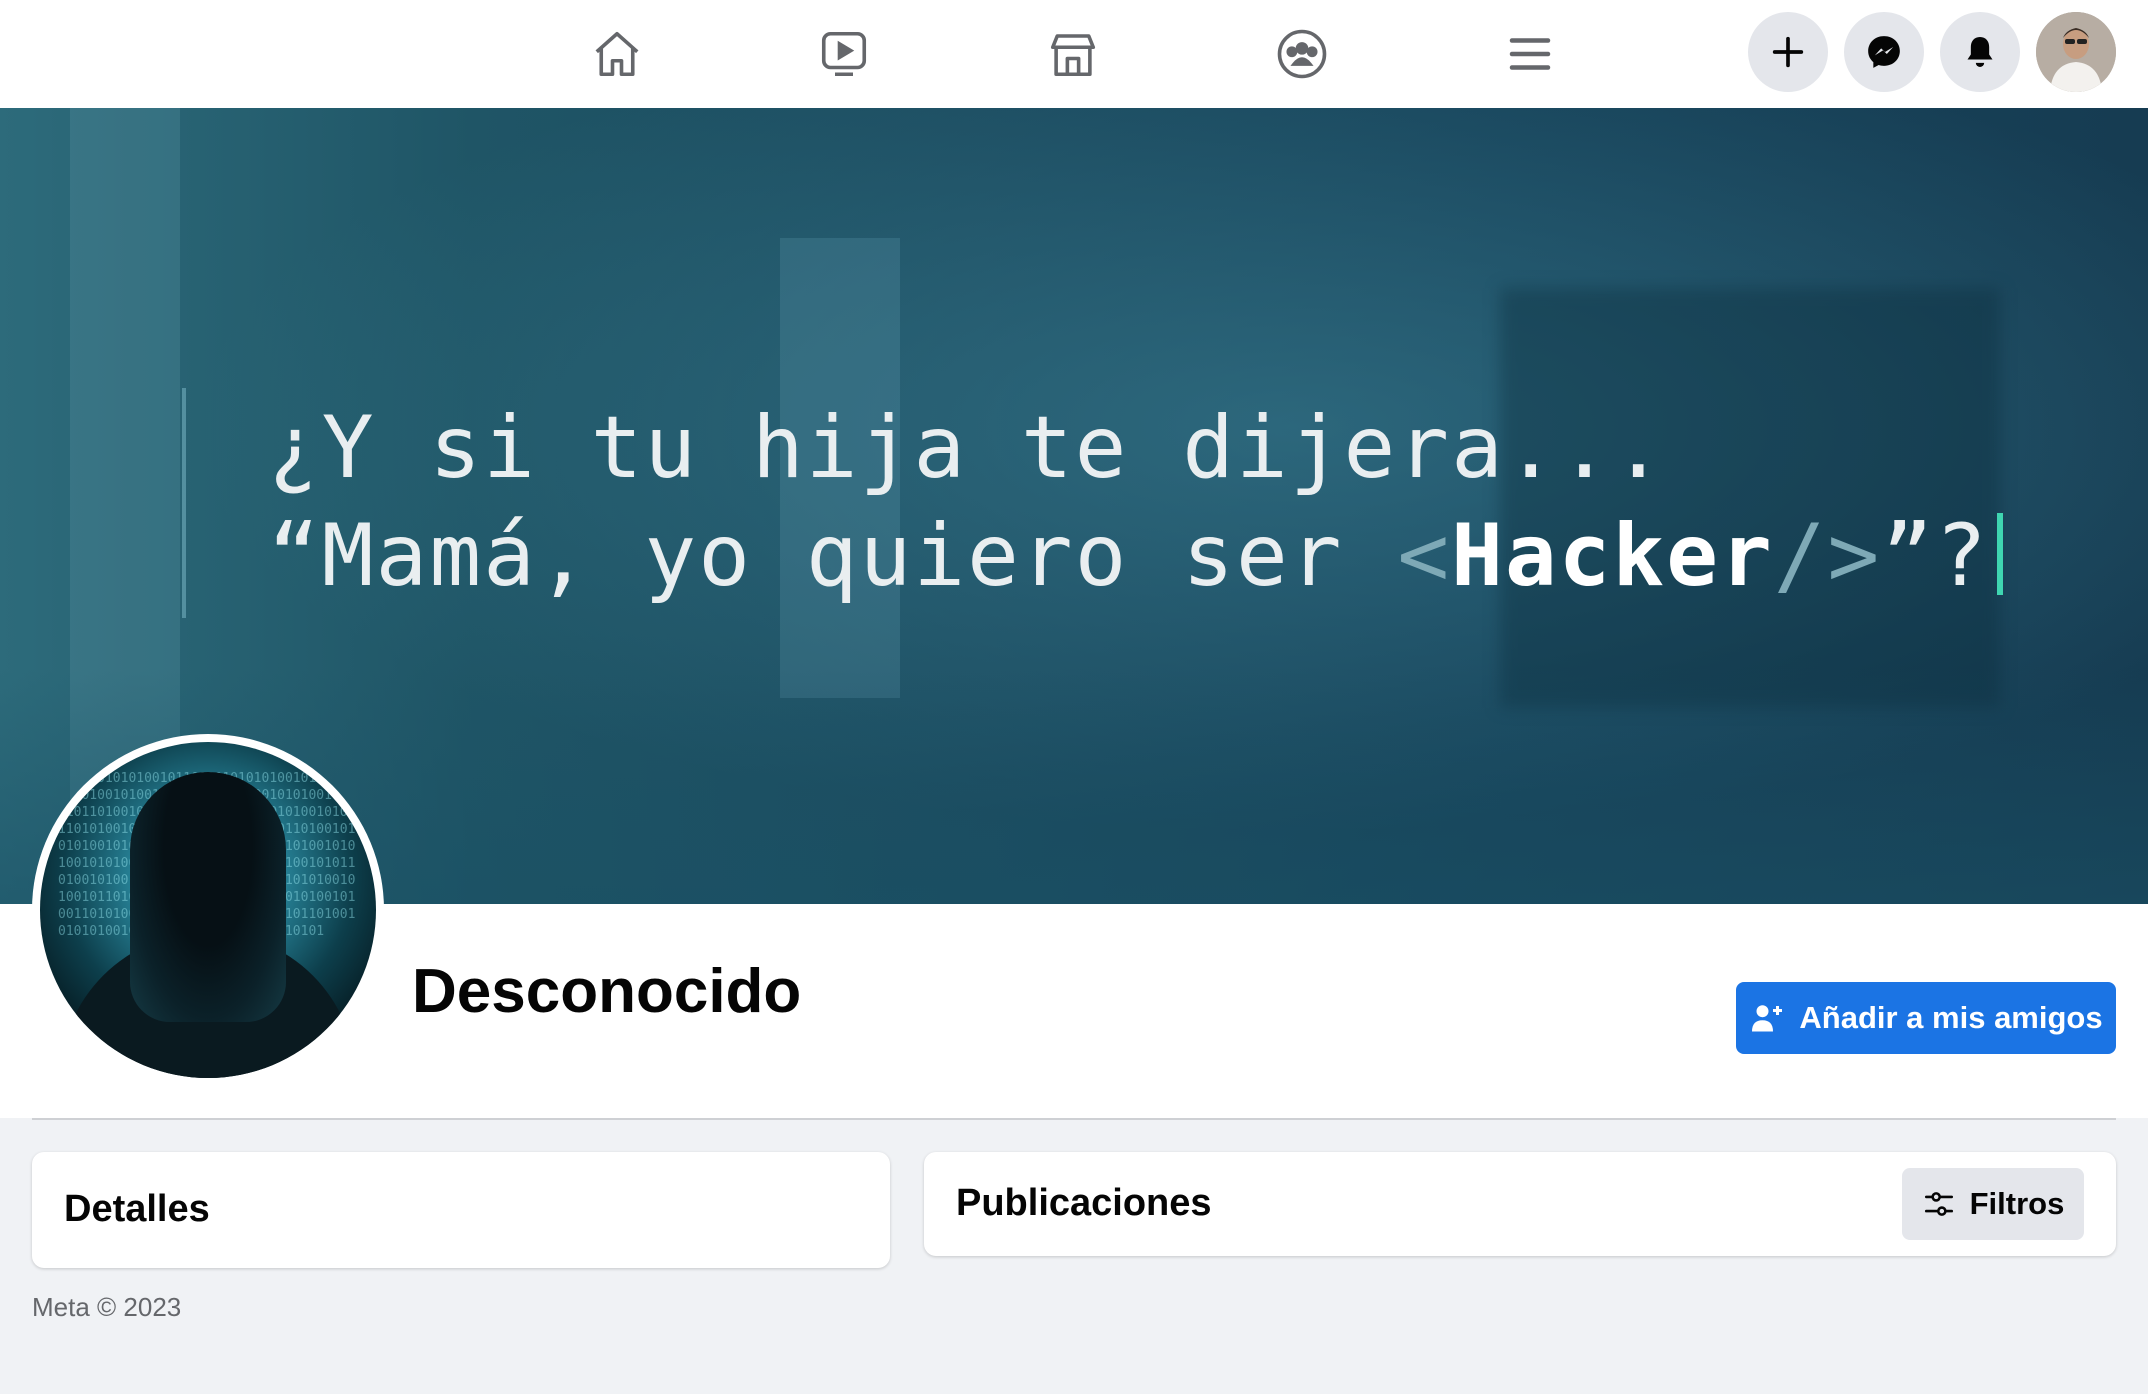  I want to click on details-card: Detalles, so click(461, 1210).